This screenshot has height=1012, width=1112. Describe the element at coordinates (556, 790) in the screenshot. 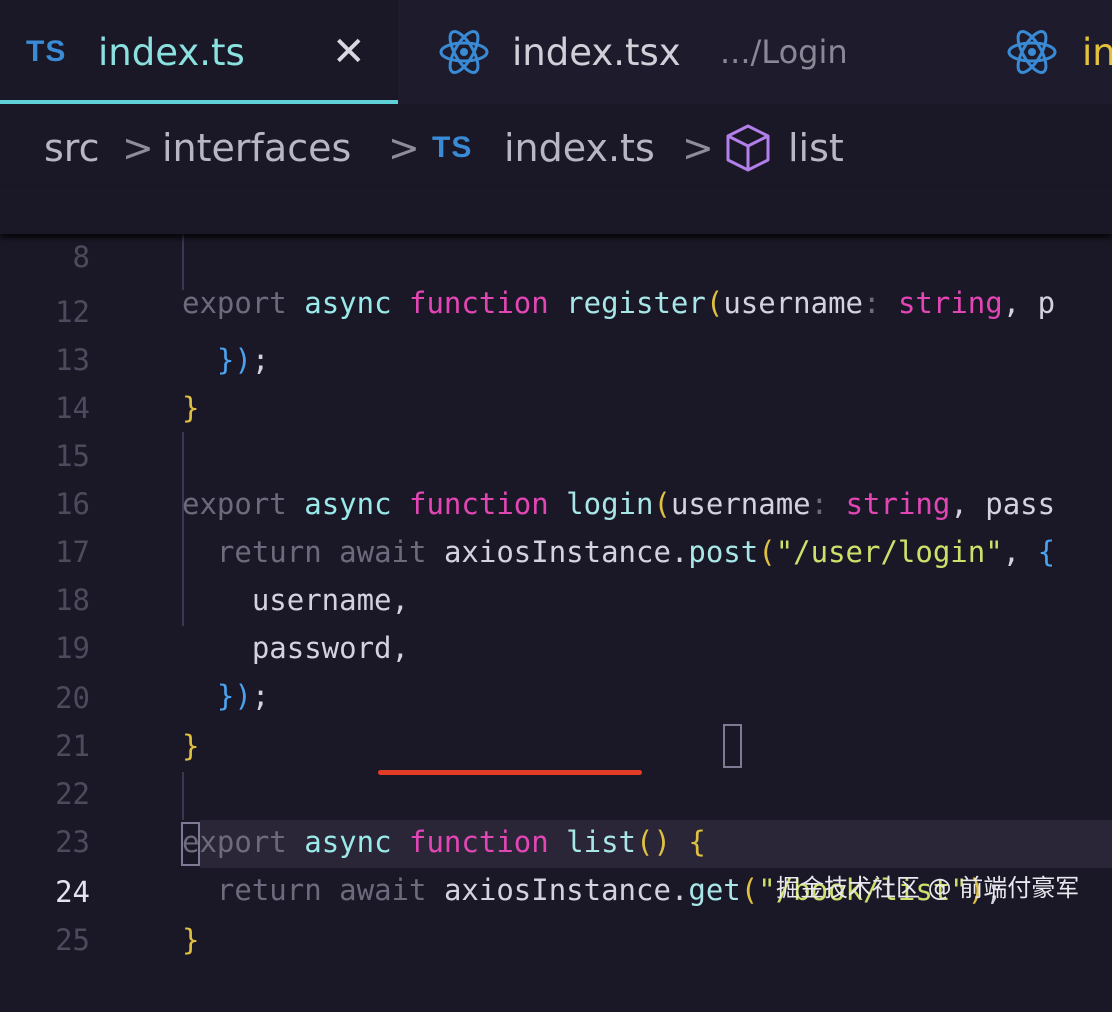

I see `code-line: 22 export async function list() {` at that location.